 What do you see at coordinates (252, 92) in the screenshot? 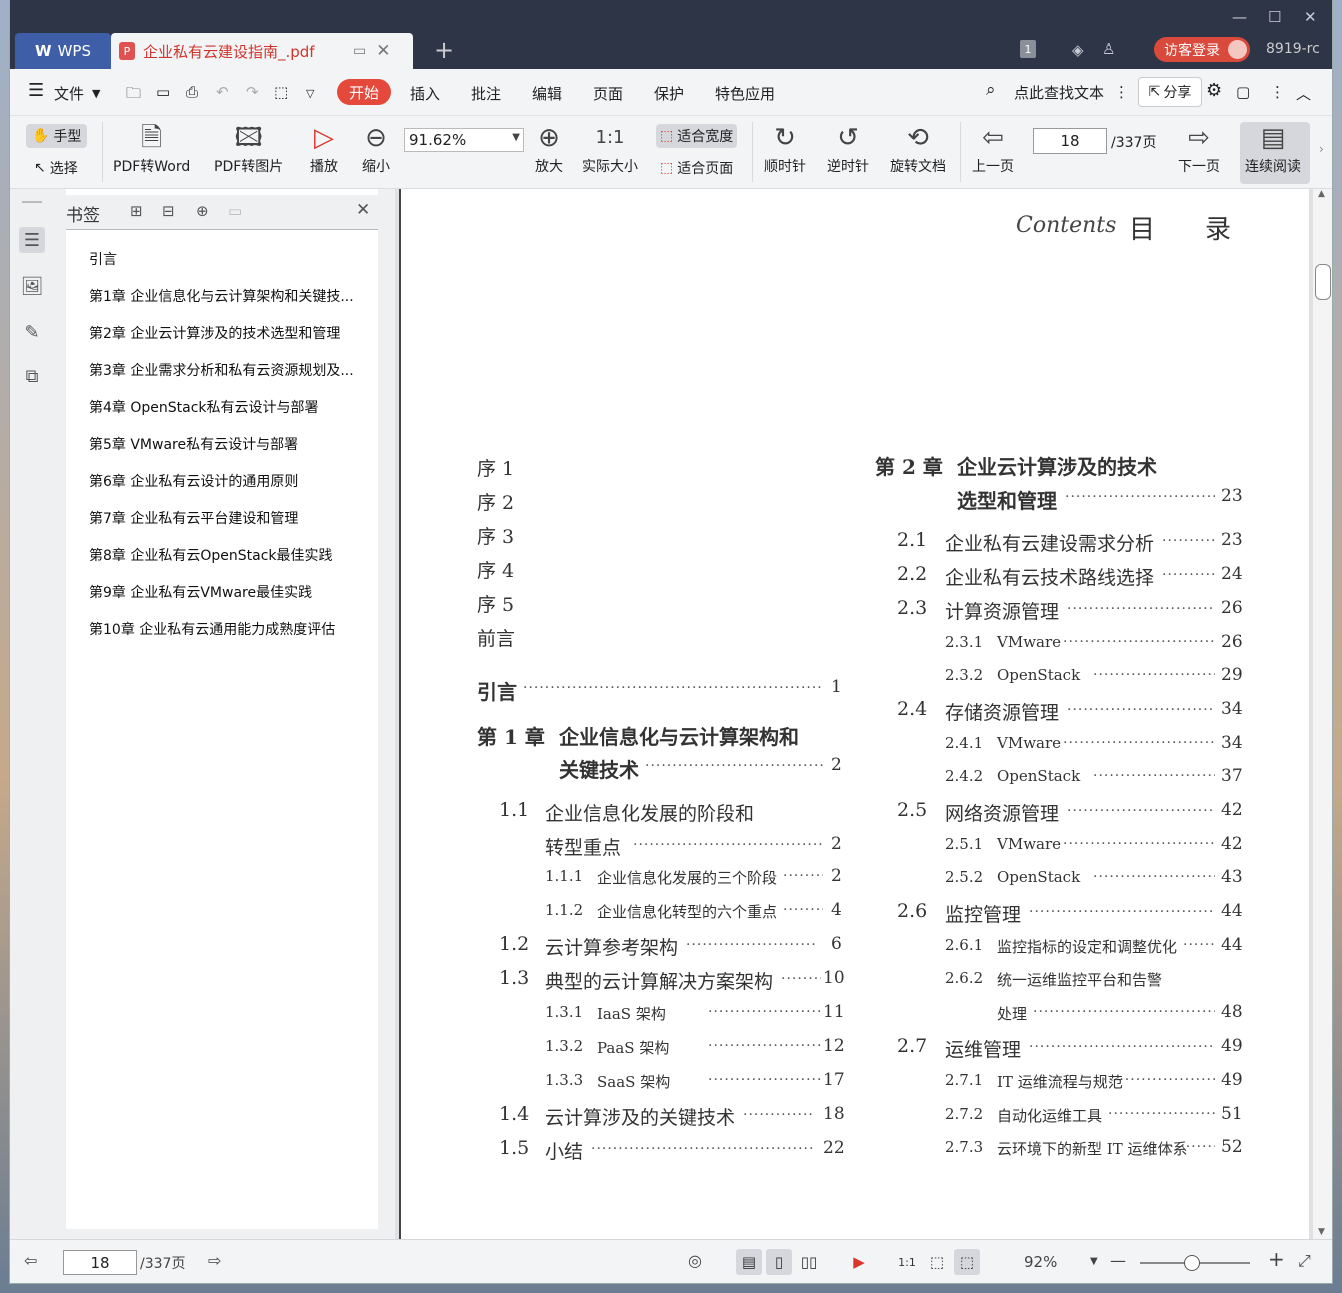
I see `redo-icon: ↷` at bounding box center [252, 92].